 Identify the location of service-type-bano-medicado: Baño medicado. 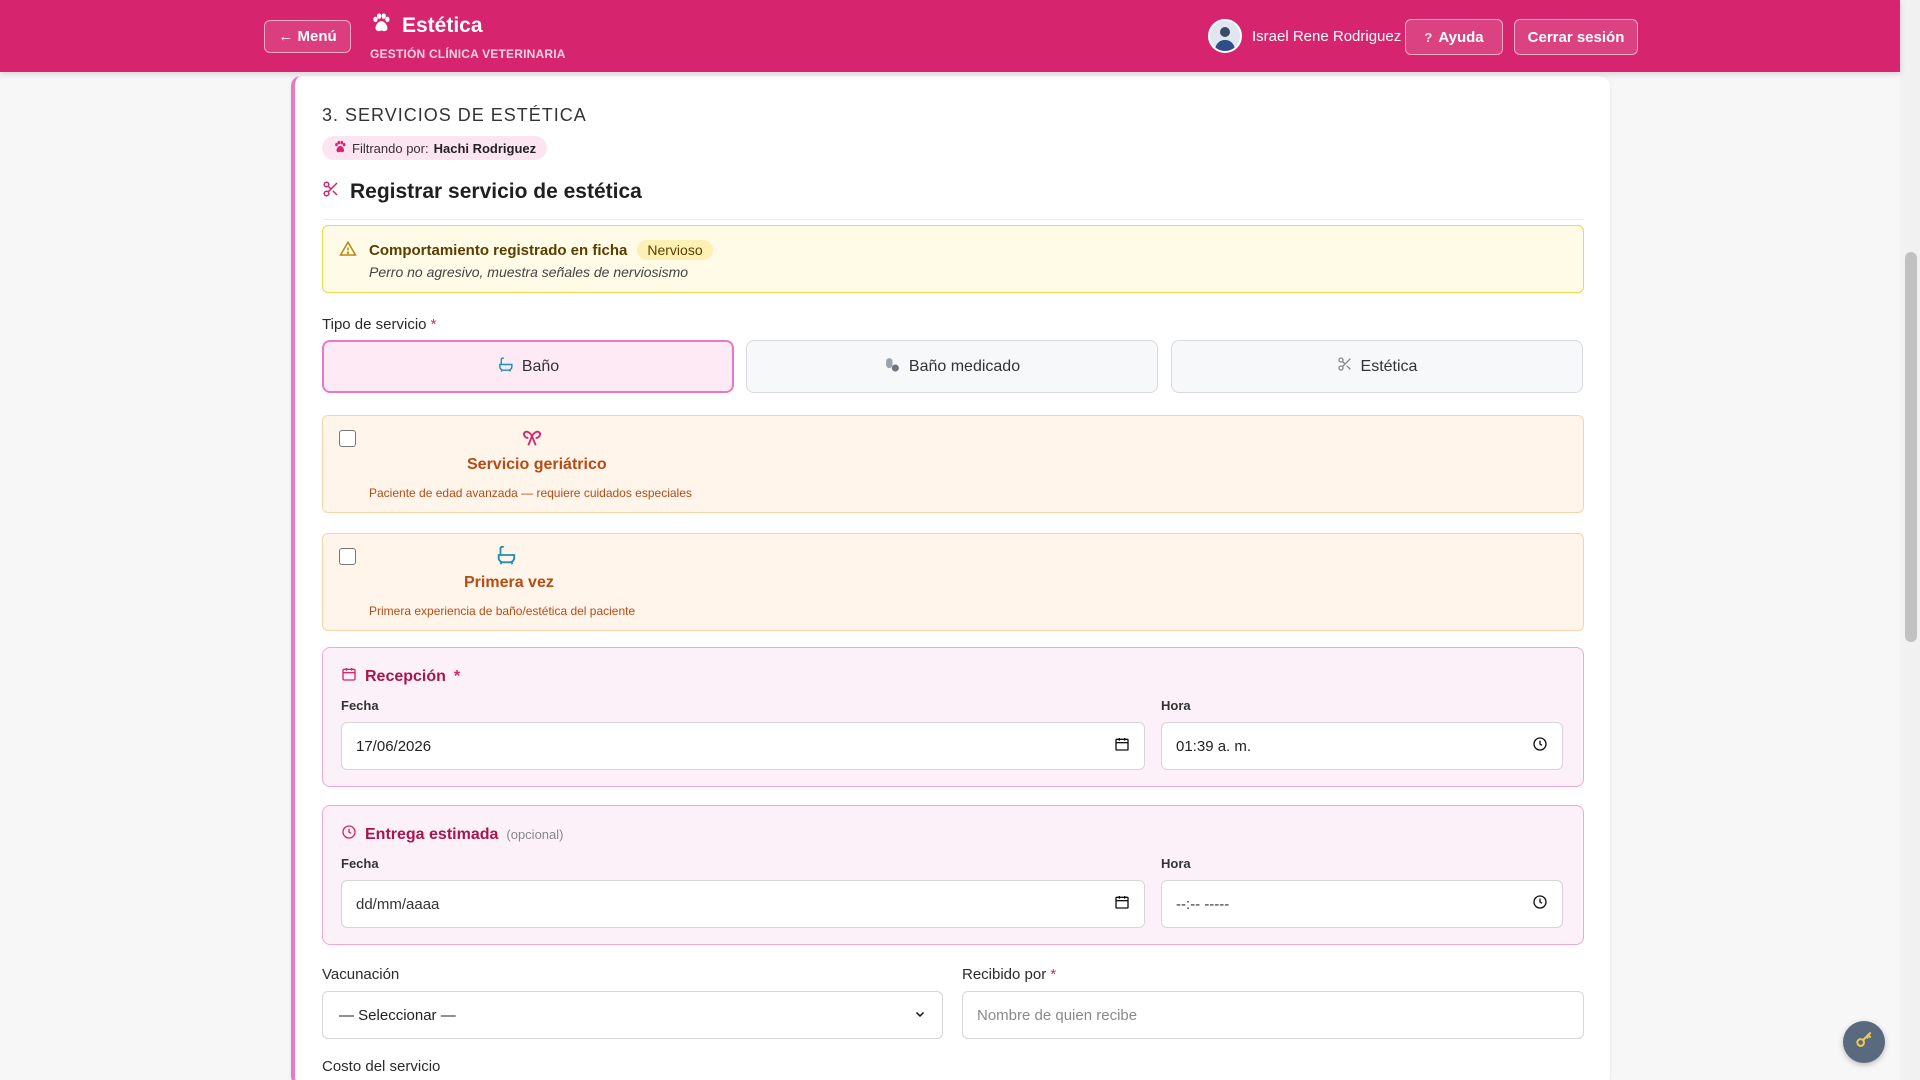
(952, 366).